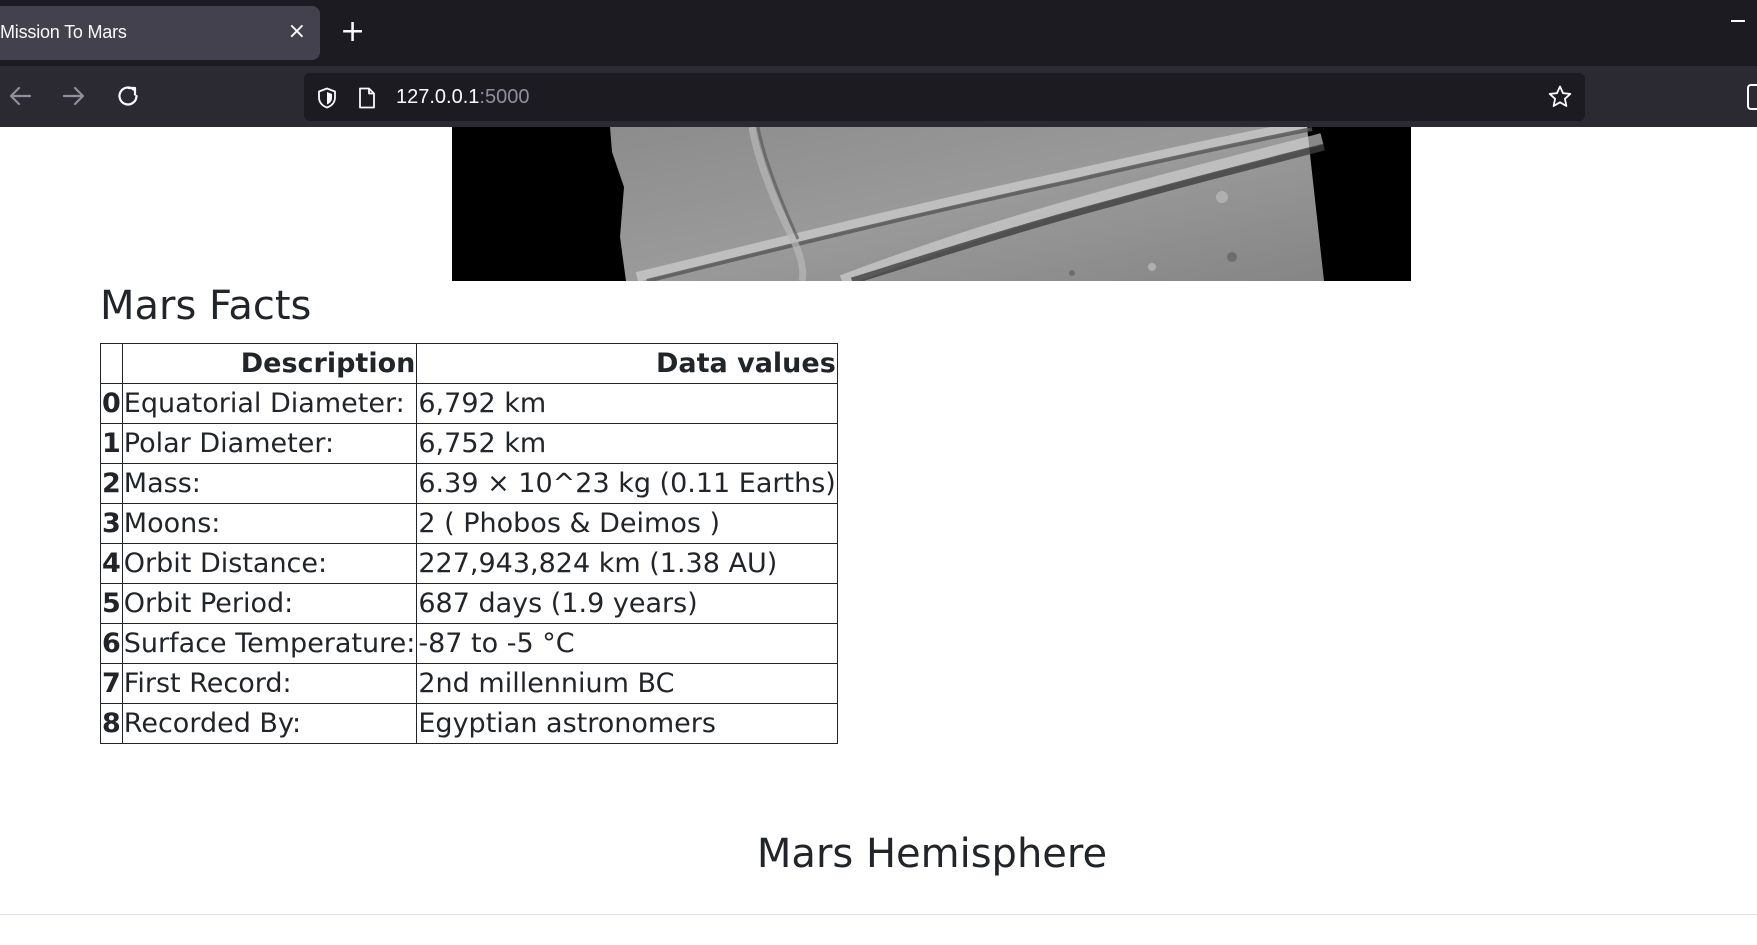 This screenshot has height=945, width=1757. What do you see at coordinates (269, 403) in the screenshot?
I see `row-description: Equatorial Diameter:` at bounding box center [269, 403].